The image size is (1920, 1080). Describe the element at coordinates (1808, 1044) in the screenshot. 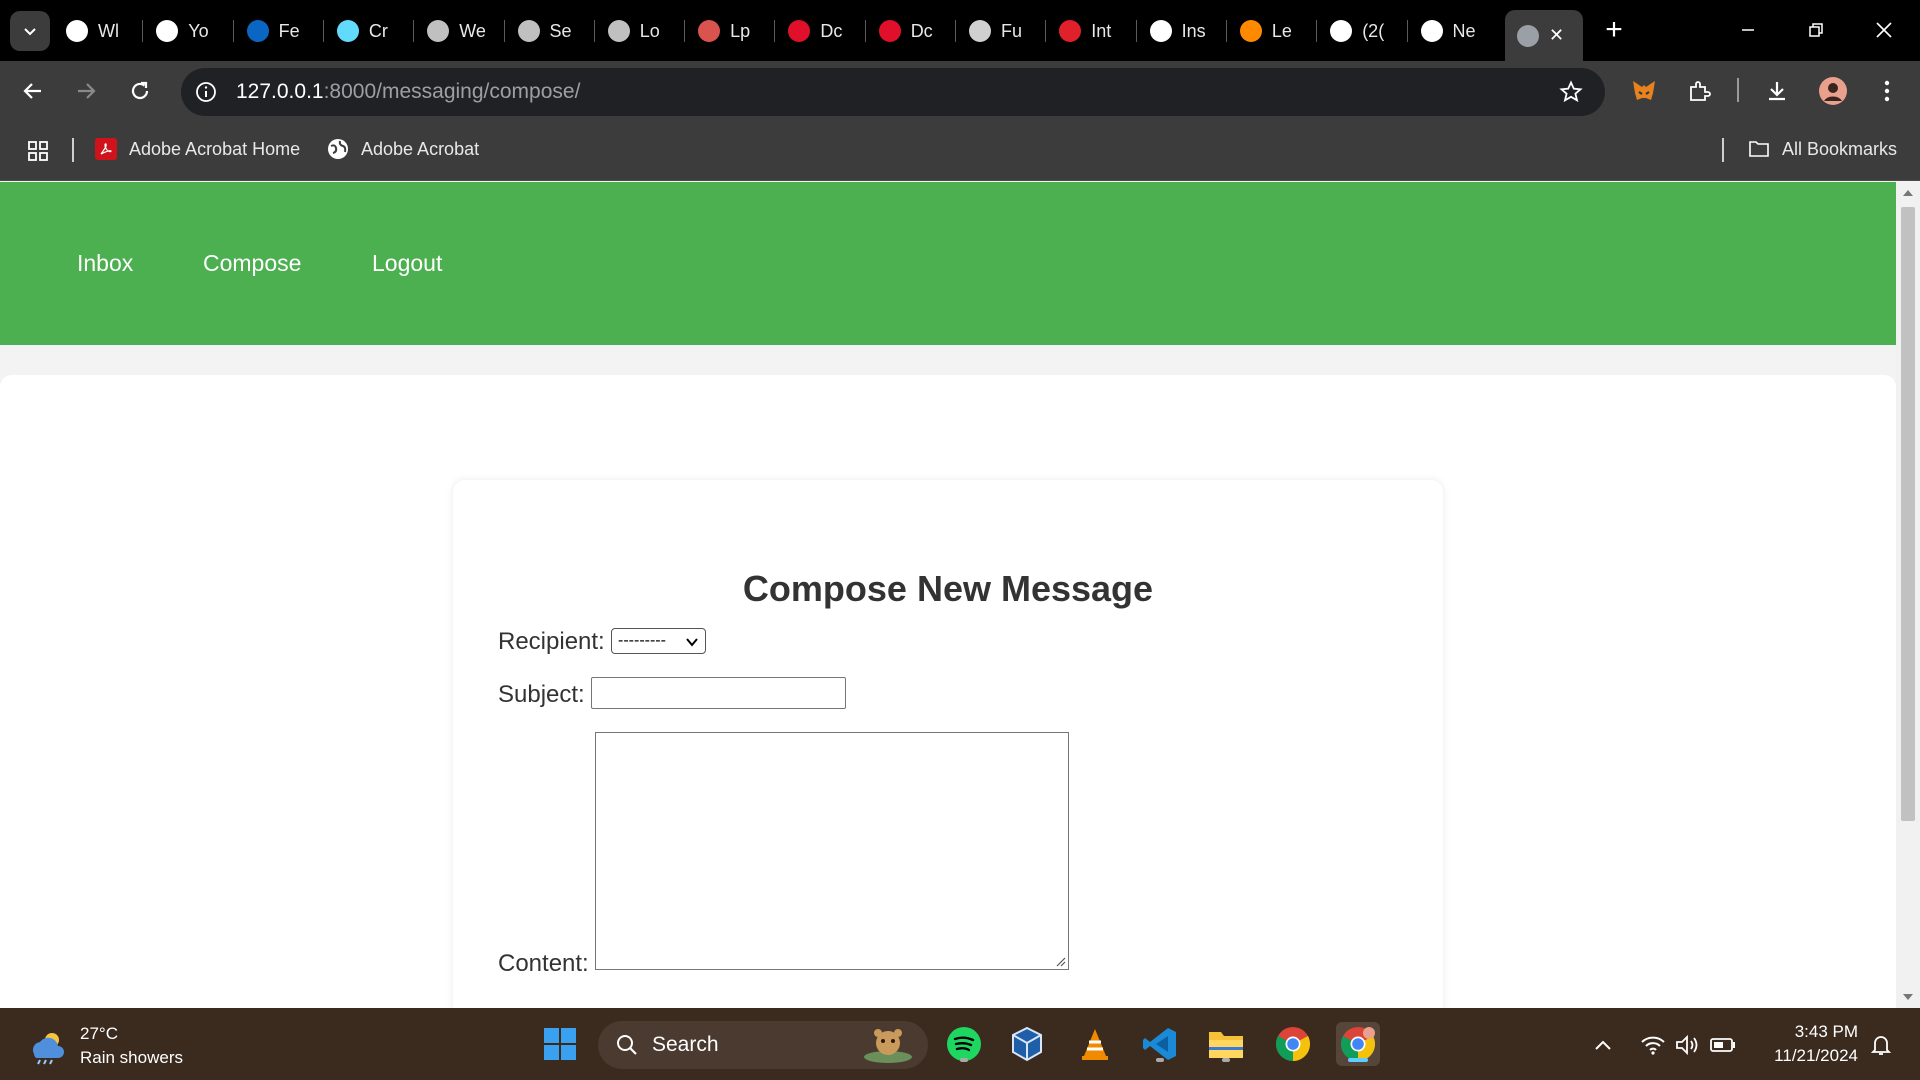

I see `system-clock: 3:43 PM 11/21/2024` at that location.